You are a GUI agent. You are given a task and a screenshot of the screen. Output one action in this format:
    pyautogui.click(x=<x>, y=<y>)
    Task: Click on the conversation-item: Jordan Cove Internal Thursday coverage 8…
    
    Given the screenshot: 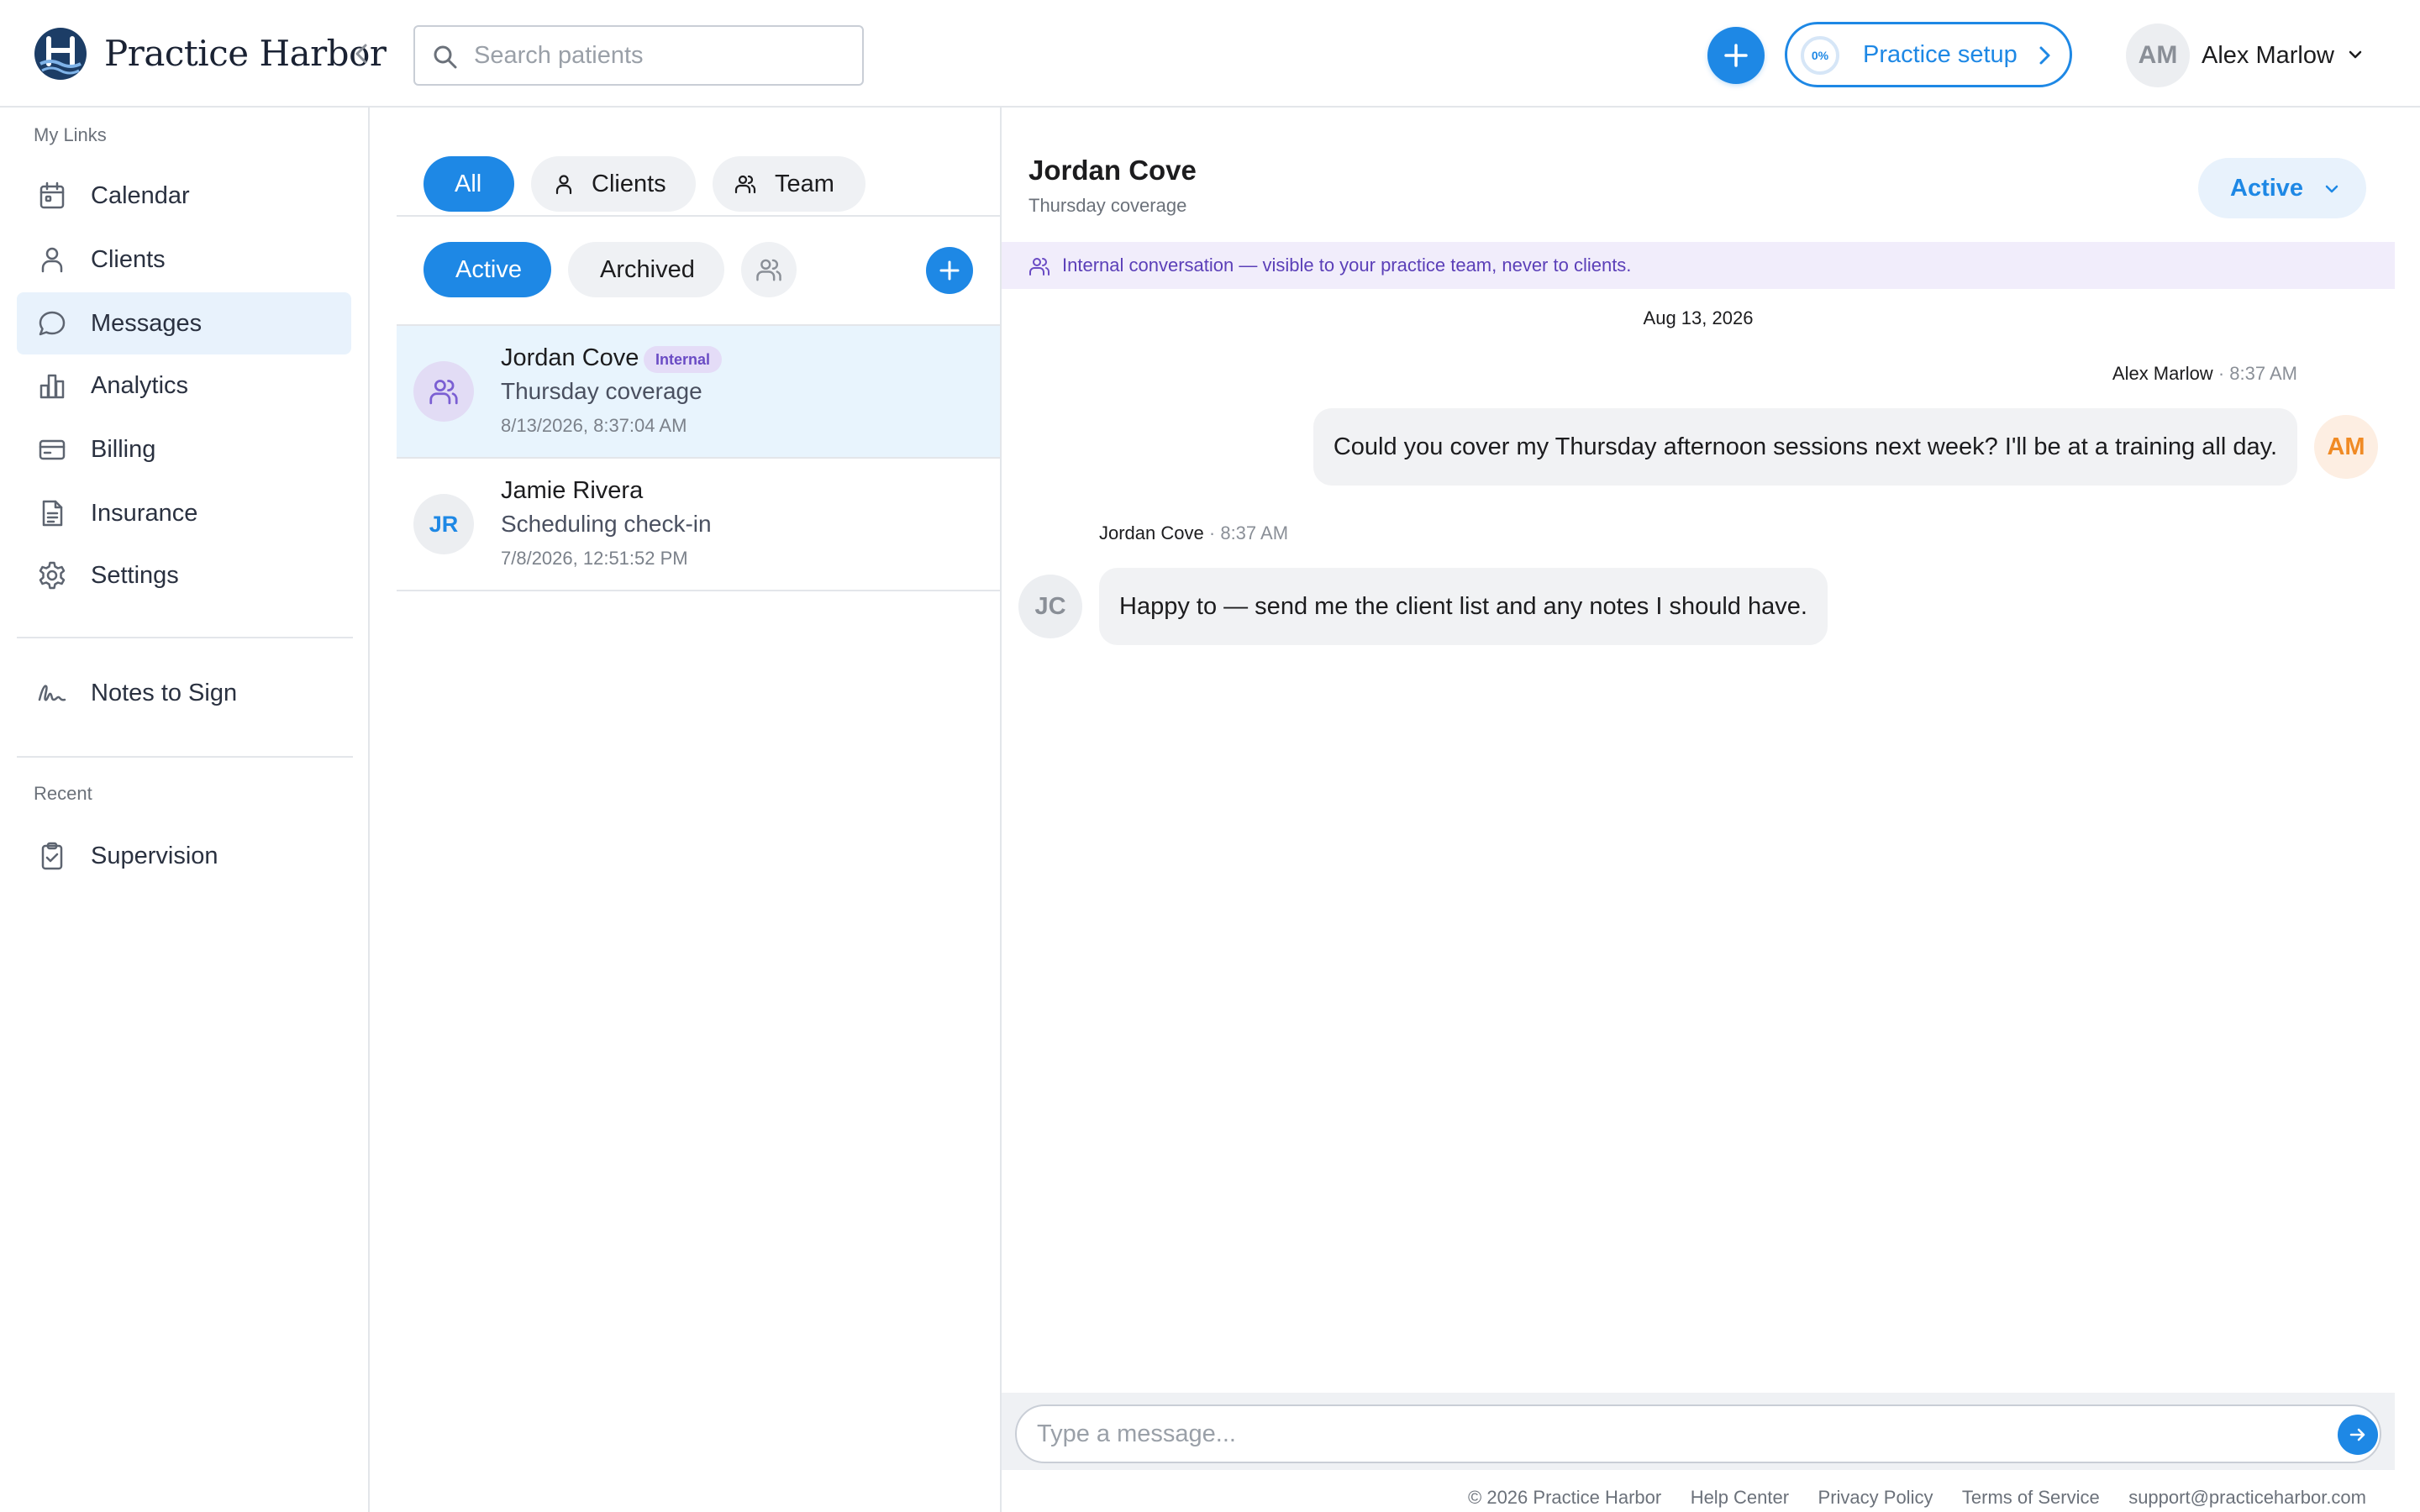 What is the action you would take?
    pyautogui.click(x=698, y=392)
    